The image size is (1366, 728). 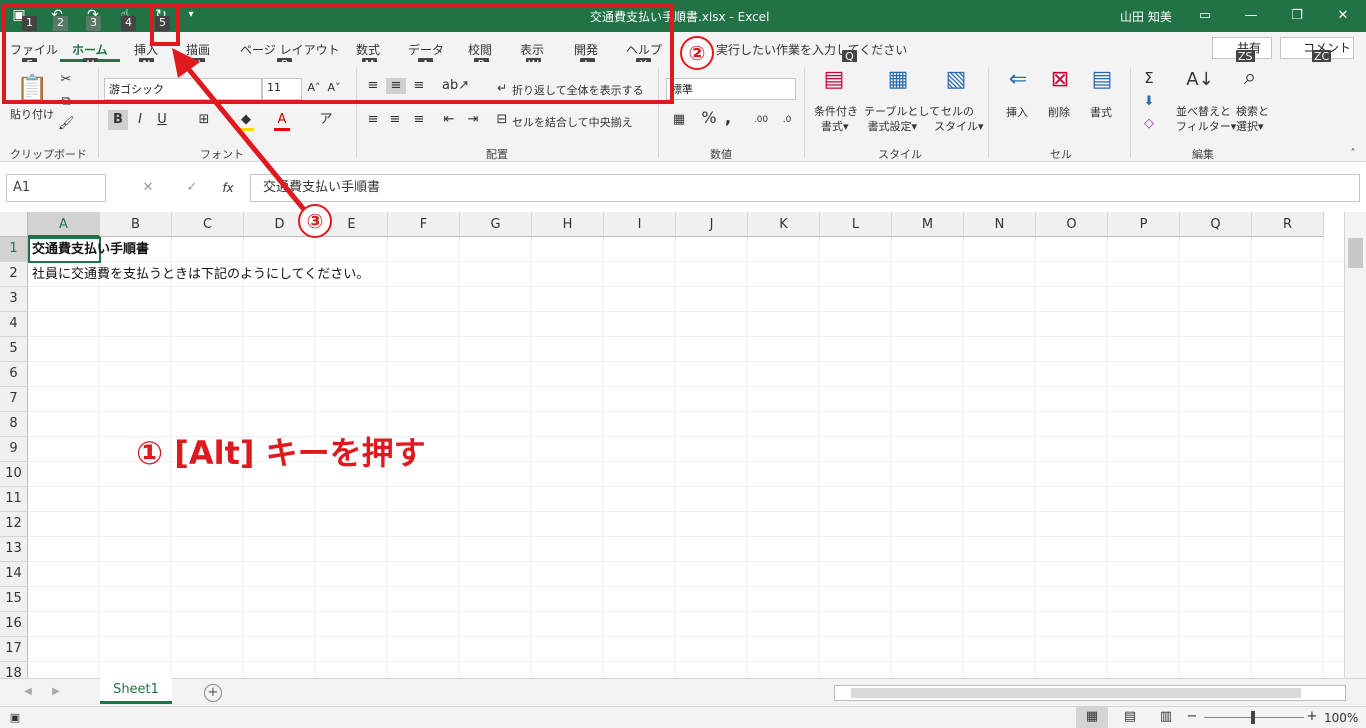 I want to click on callout-3-marker: ③, so click(x=315, y=221).